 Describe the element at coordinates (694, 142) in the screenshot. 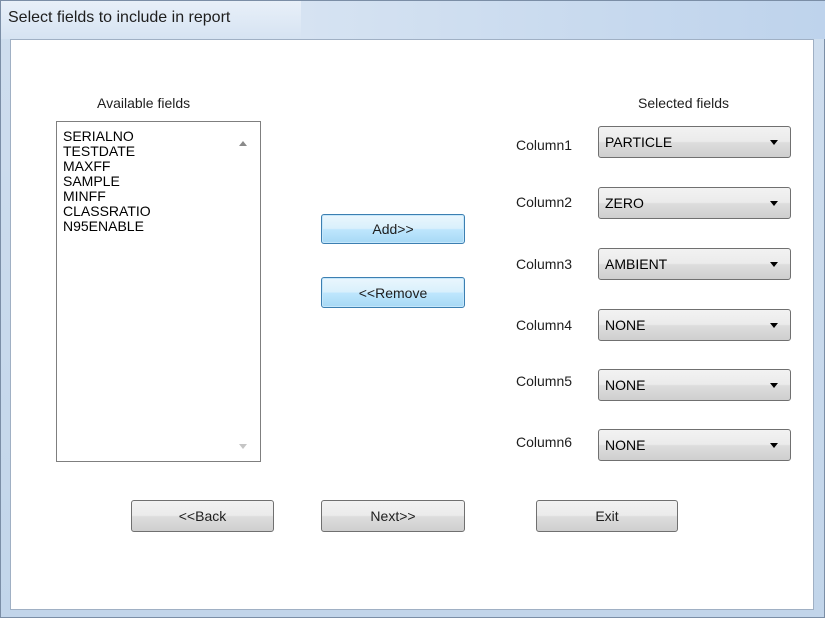

I see `column1-dropdown: PARTICLE` at that location.